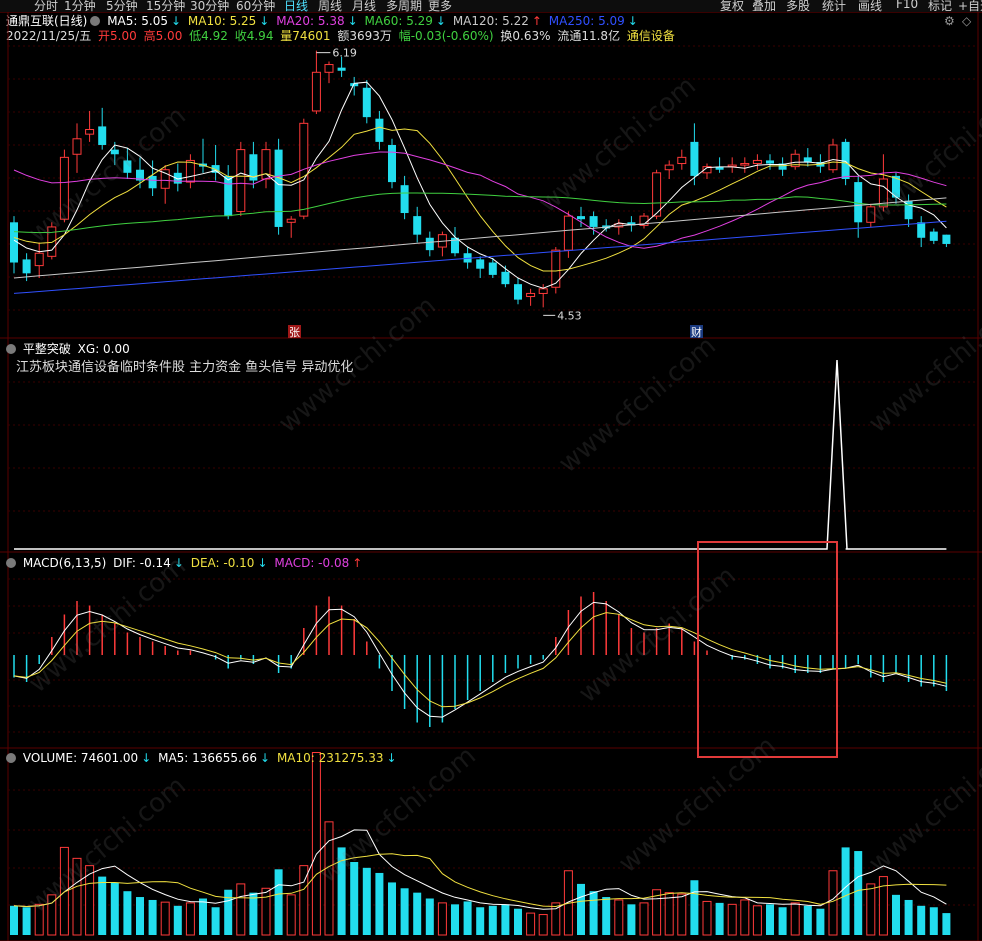 The image size is (982, 941). What do you see at coordinates (294, 332) in the screenshot?
I see `zhang-tag: 张` at bounding box center [294, 332].